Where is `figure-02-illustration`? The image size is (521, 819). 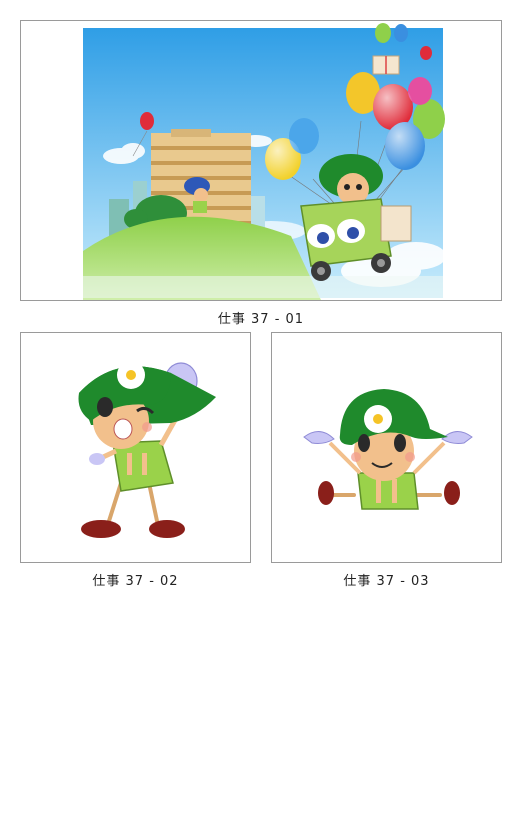 figure-02-illustration is located at coordinates (147, 449).